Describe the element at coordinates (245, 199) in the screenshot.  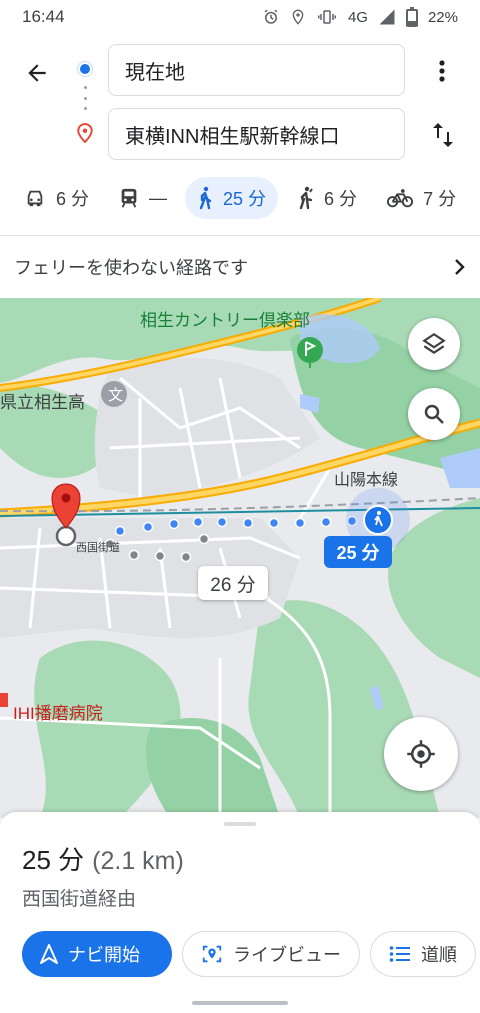
I see `tab-walk-label: 25 分` at that location.